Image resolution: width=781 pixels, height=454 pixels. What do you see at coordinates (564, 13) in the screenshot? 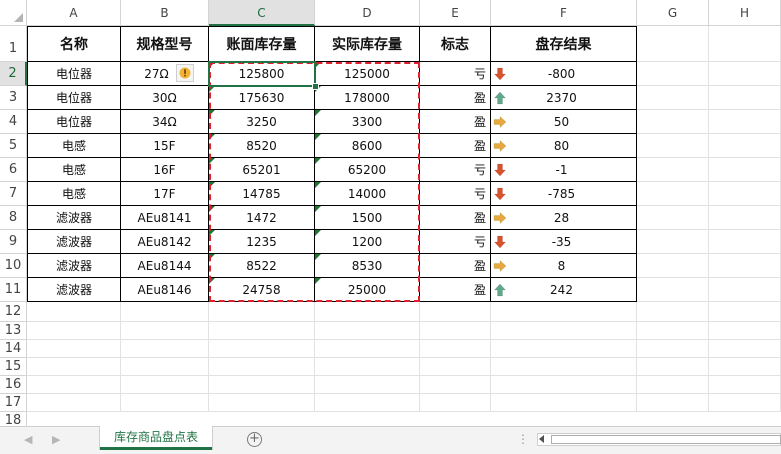
I see `column-header-f: F` at bounding box center [564, 13].